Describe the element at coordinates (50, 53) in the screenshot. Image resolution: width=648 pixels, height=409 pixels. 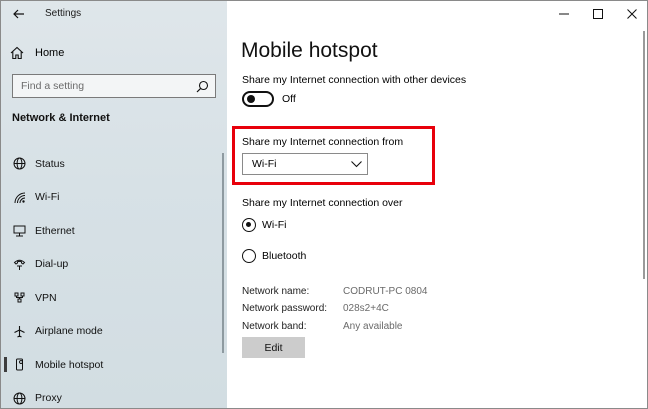
I see `home-label: Home` at that location.